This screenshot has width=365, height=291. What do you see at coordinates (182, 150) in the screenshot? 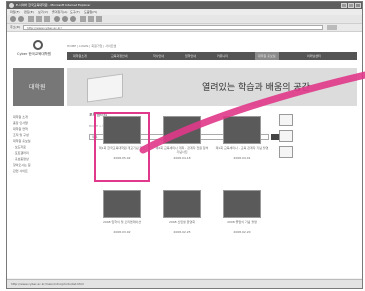
I see `gallery-caption: 제2회 교육세미나 개최 - 관계자 전원 참석 기념사진` at bounding box center [182, 150].